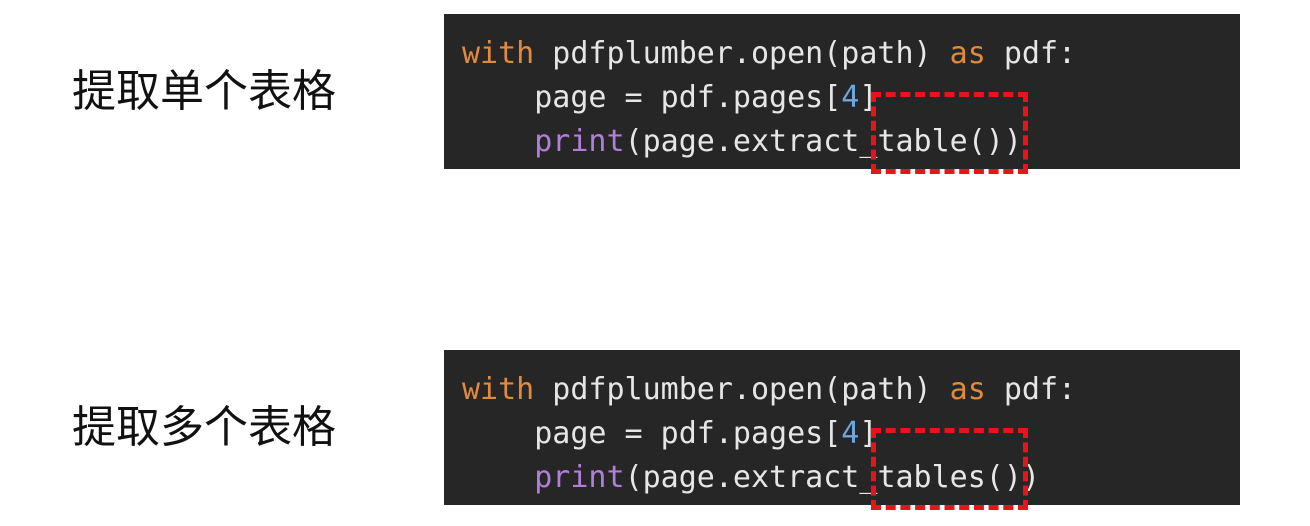 This screenshot has height=526, width=1310. I want to click on code-line: print(page.extract_table()), so click(851, 133).